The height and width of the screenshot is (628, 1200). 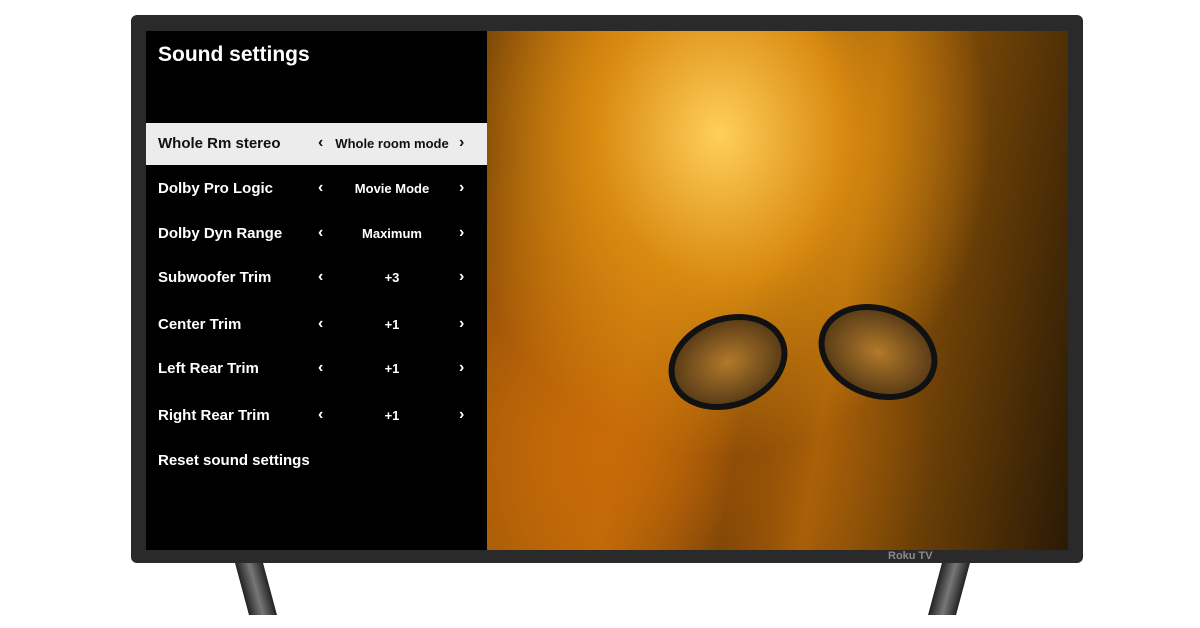 What do you see at coordinates (316, 144) in the screenshot?
I see `setting-row: Whole Rm stereo ‹ Whole room mode ›` at bounding box center [316, 144].